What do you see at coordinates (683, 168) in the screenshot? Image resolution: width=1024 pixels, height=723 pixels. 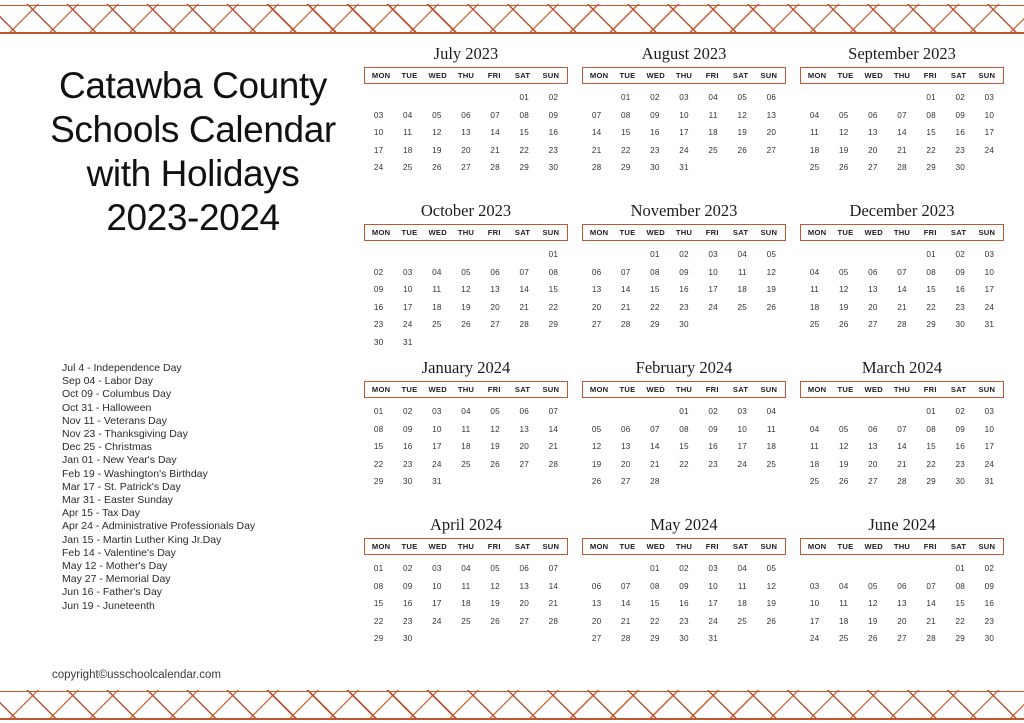 I see `day-cell: 31` at bounding box center [683, 168].